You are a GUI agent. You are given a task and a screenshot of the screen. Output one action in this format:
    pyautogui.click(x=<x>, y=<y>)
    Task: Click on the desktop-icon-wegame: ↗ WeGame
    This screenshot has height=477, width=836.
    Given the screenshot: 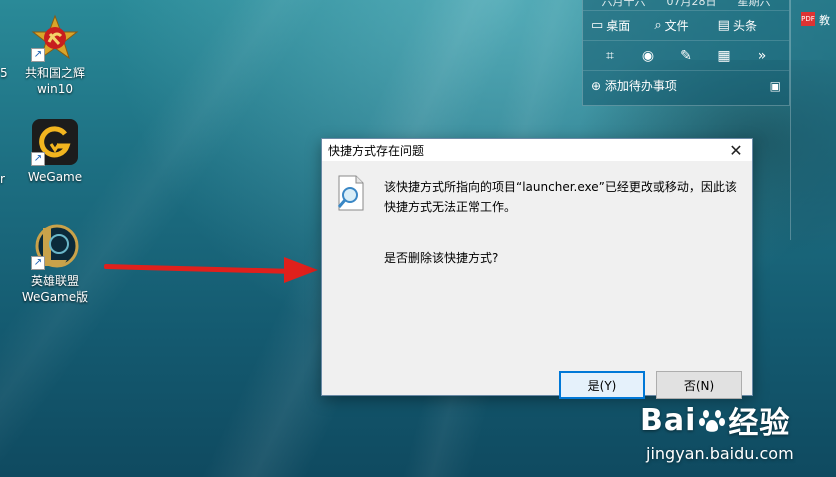 What is the action you would take?
    pyautogui.click(x=55, y=151)
    